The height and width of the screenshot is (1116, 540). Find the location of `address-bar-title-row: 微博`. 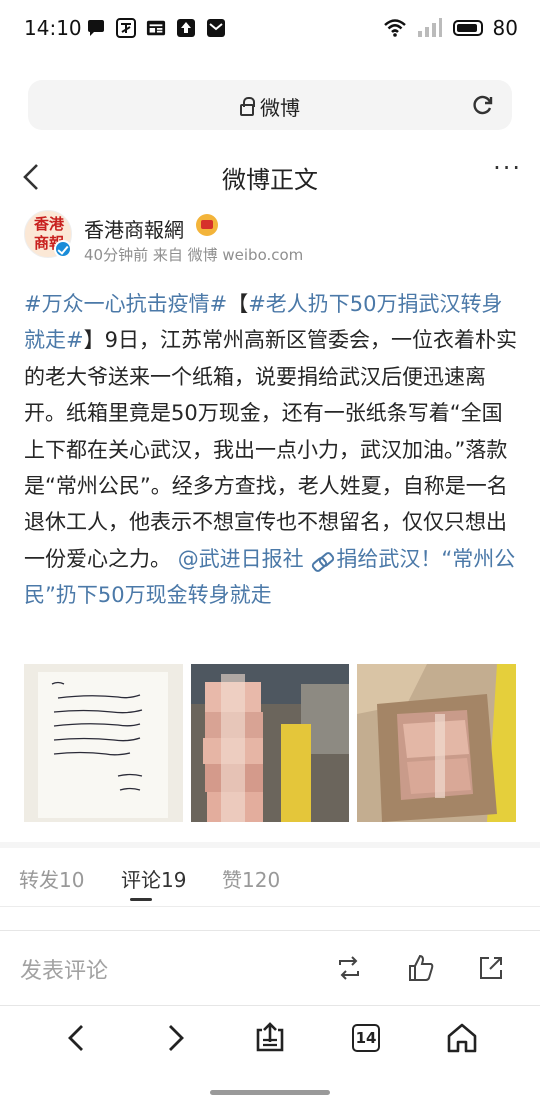

address-bar-title-row: 微博 is located at coordinates (270, 106).